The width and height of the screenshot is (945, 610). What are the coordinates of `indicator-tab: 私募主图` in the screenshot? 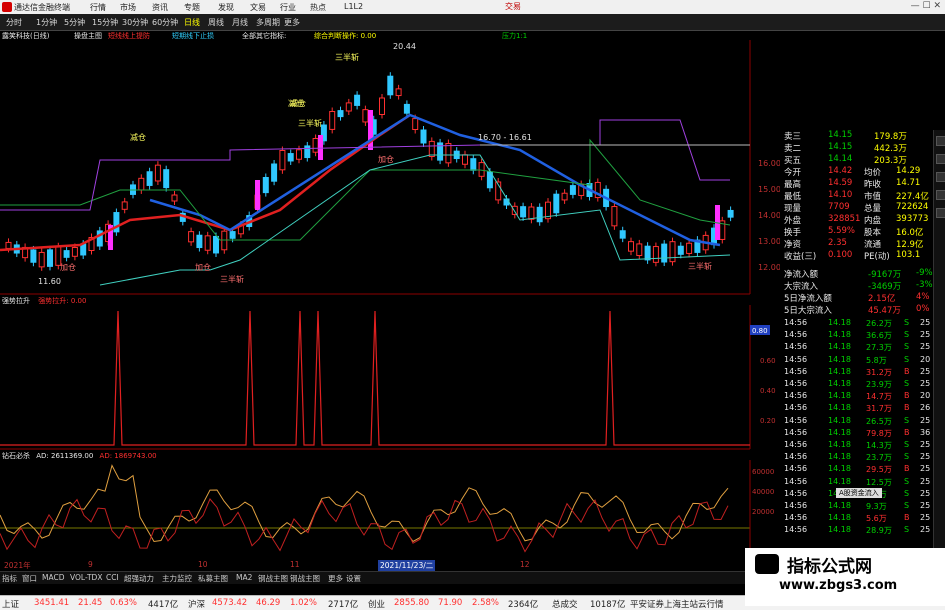 It's located at (213, 578).